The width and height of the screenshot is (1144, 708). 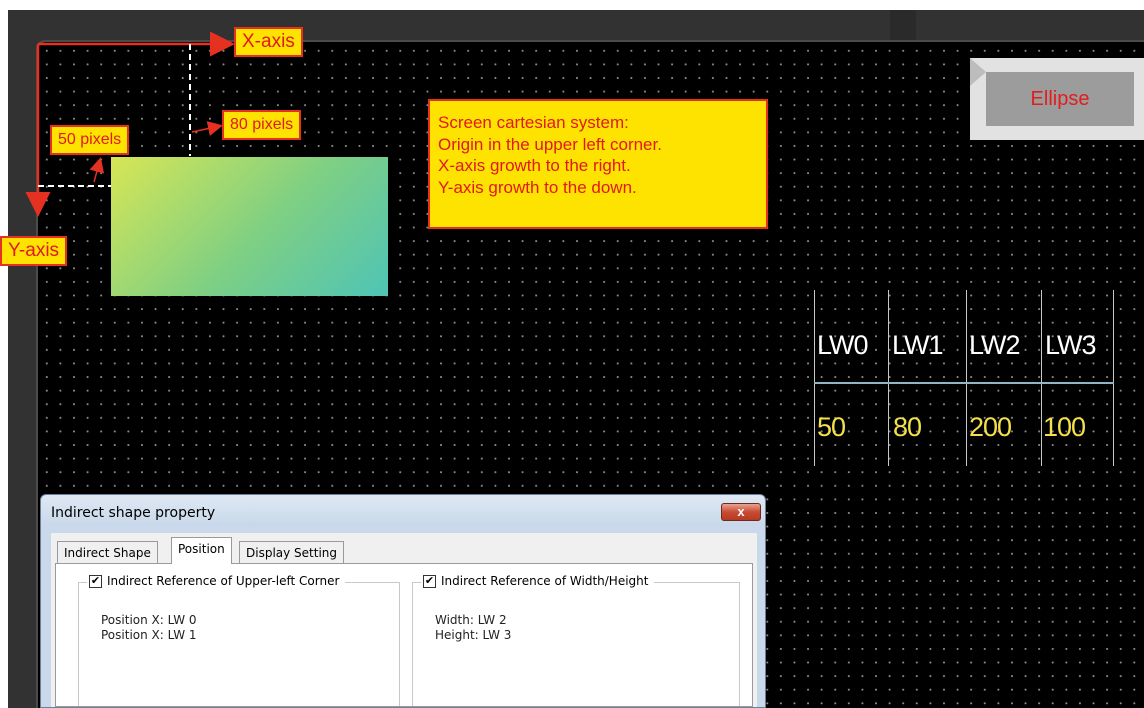 I want to click on note-line: Origin in the upper left corner., so click(x=550, y=144).